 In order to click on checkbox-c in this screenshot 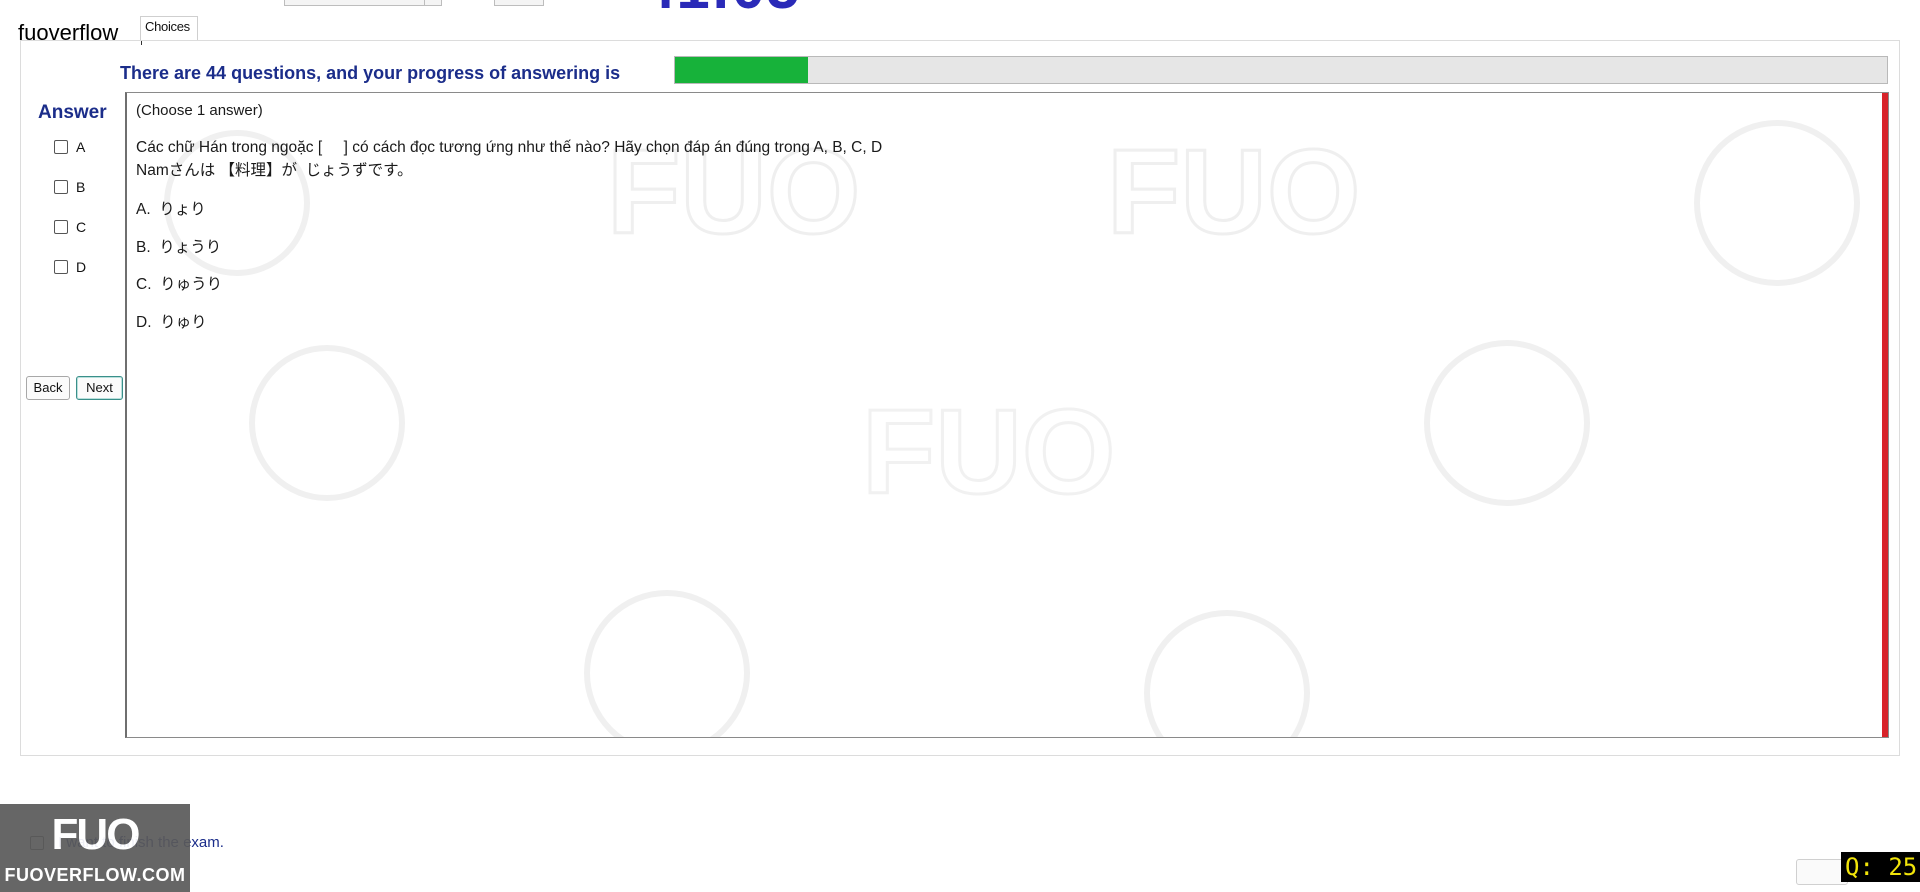, I will do `click(61, 227)`.